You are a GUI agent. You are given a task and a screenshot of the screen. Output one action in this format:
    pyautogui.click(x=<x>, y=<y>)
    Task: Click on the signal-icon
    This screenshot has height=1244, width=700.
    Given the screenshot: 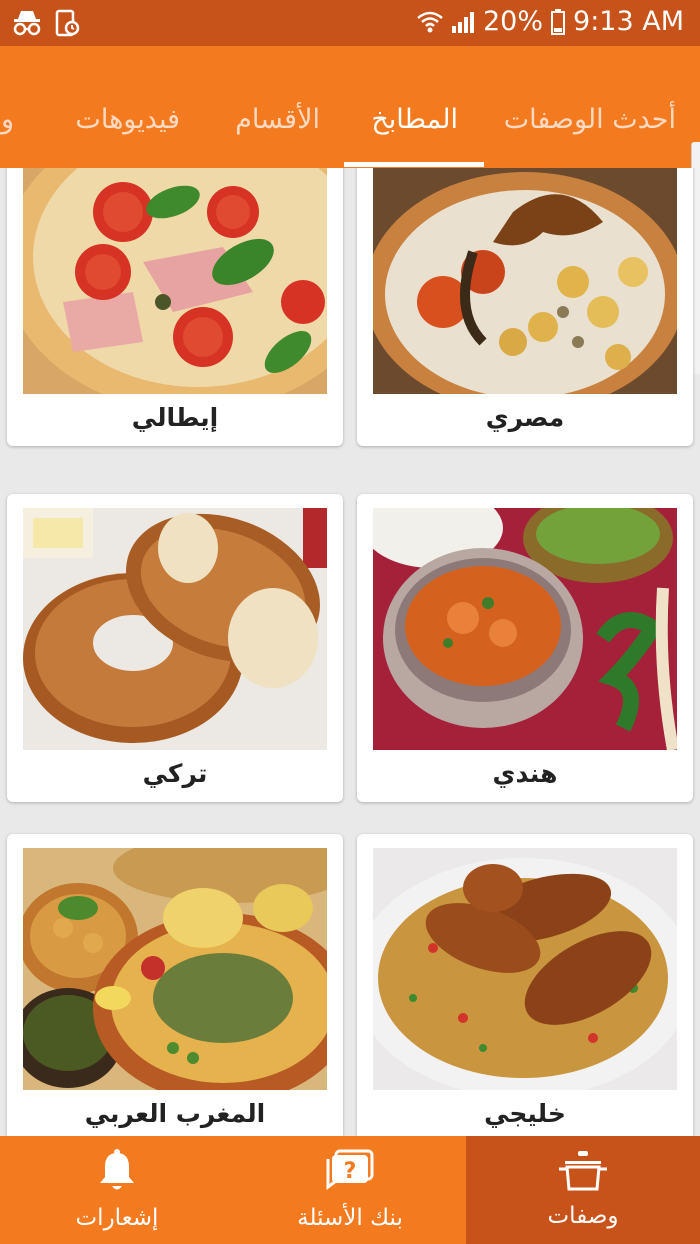 What is the action you would take?
    pyautogui.click(x=463, y=22)
    